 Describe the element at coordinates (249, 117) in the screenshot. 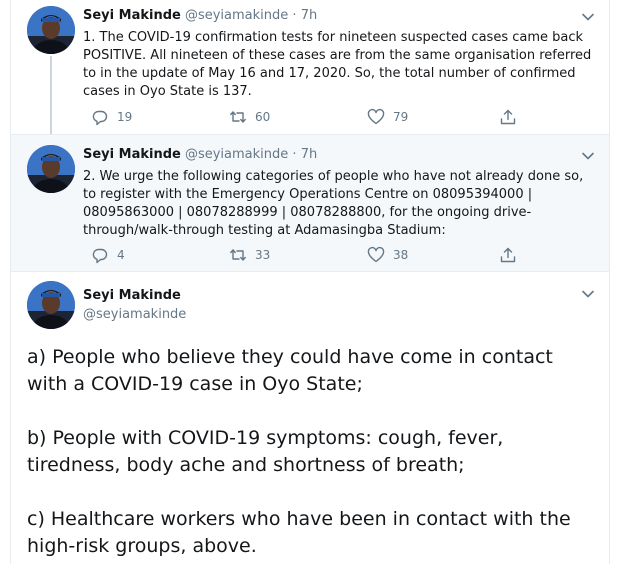

I see `retweet-button: 60` at that location.